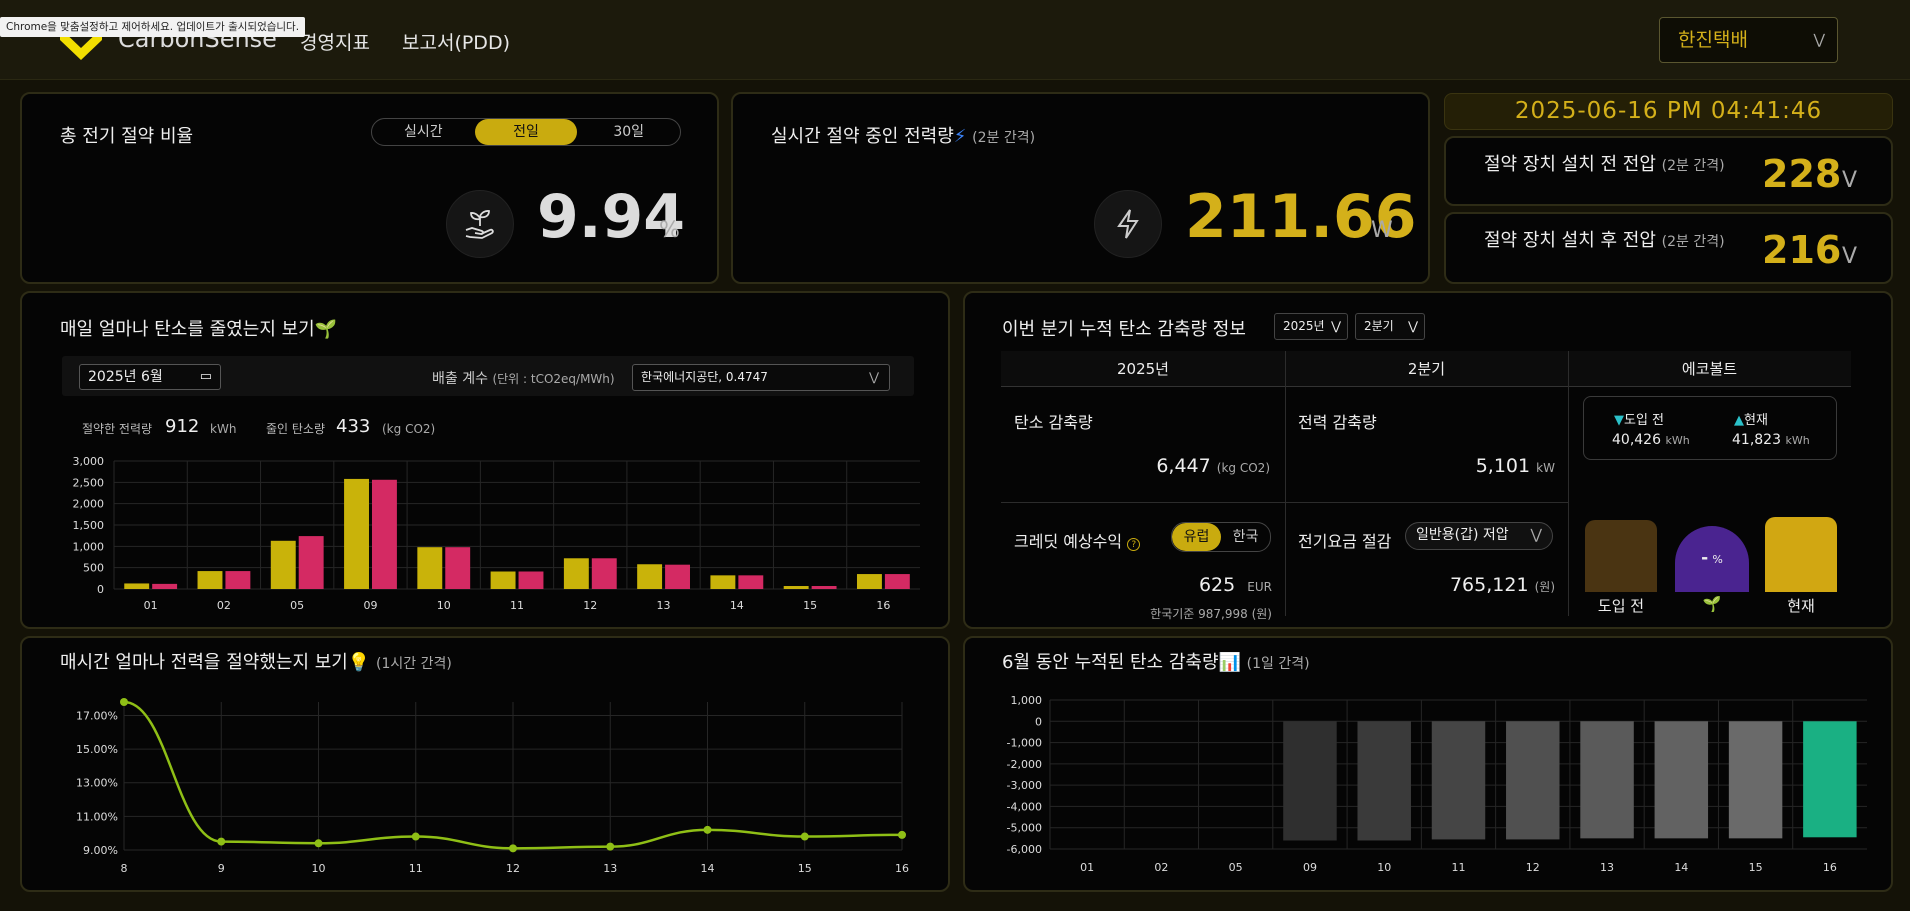 Image resolution: width=1910 pixels, height=911 pixels. Describe the element at coordinates (456, 41) in the screenshot. I see `nav-report-pdd: 보고서(PDD)` at that location.